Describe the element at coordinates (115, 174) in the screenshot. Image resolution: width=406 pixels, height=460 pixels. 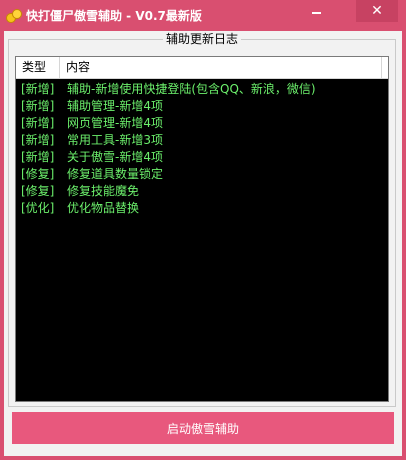
I see `row-content: 修复道具数量锁定` at that location.